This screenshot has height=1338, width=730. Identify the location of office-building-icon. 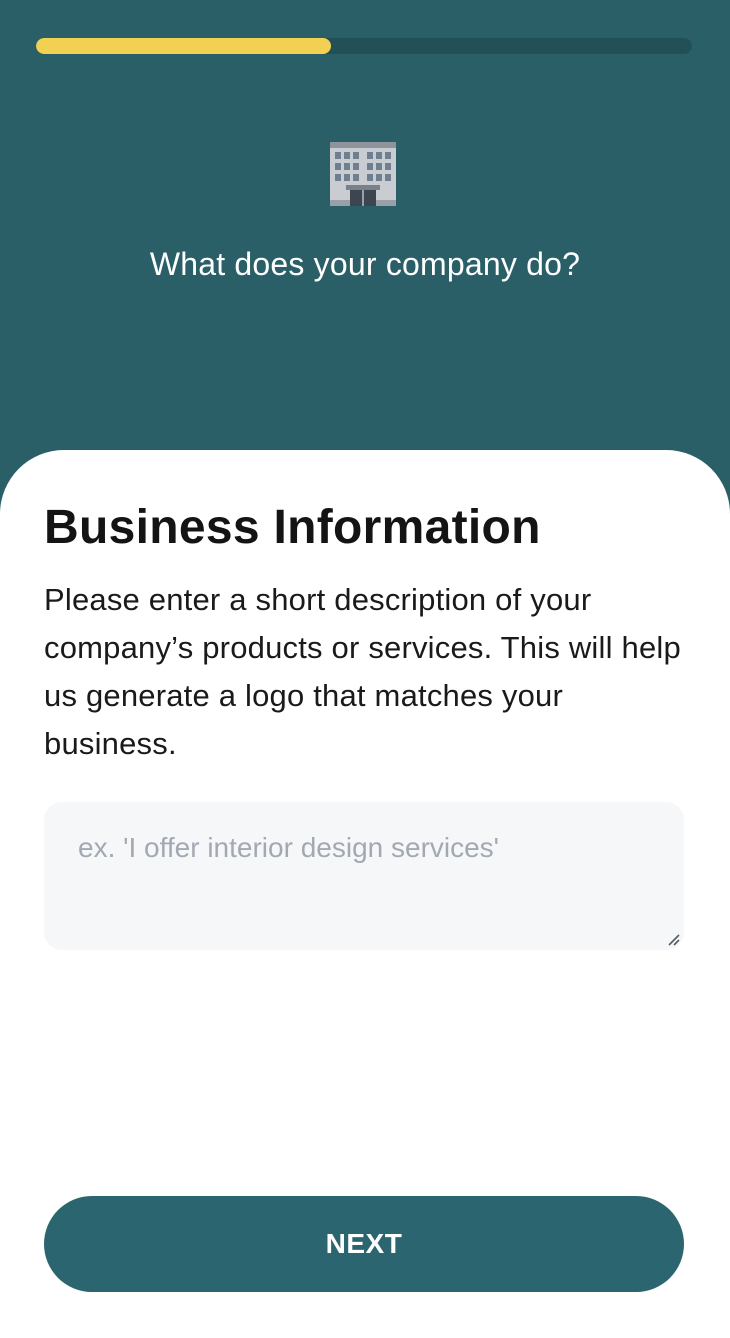
(363, 174).